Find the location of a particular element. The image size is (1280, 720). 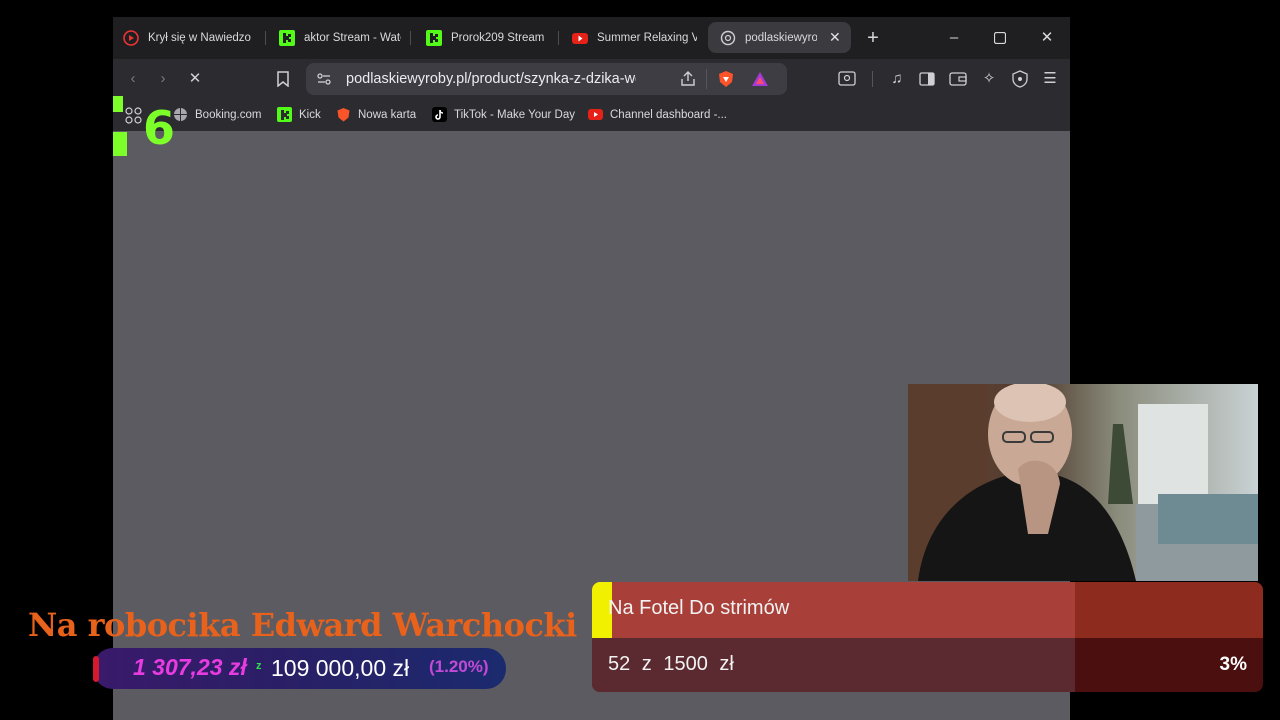

tab-label: aktor Stream - Watc is located at coordinates (352, 37).